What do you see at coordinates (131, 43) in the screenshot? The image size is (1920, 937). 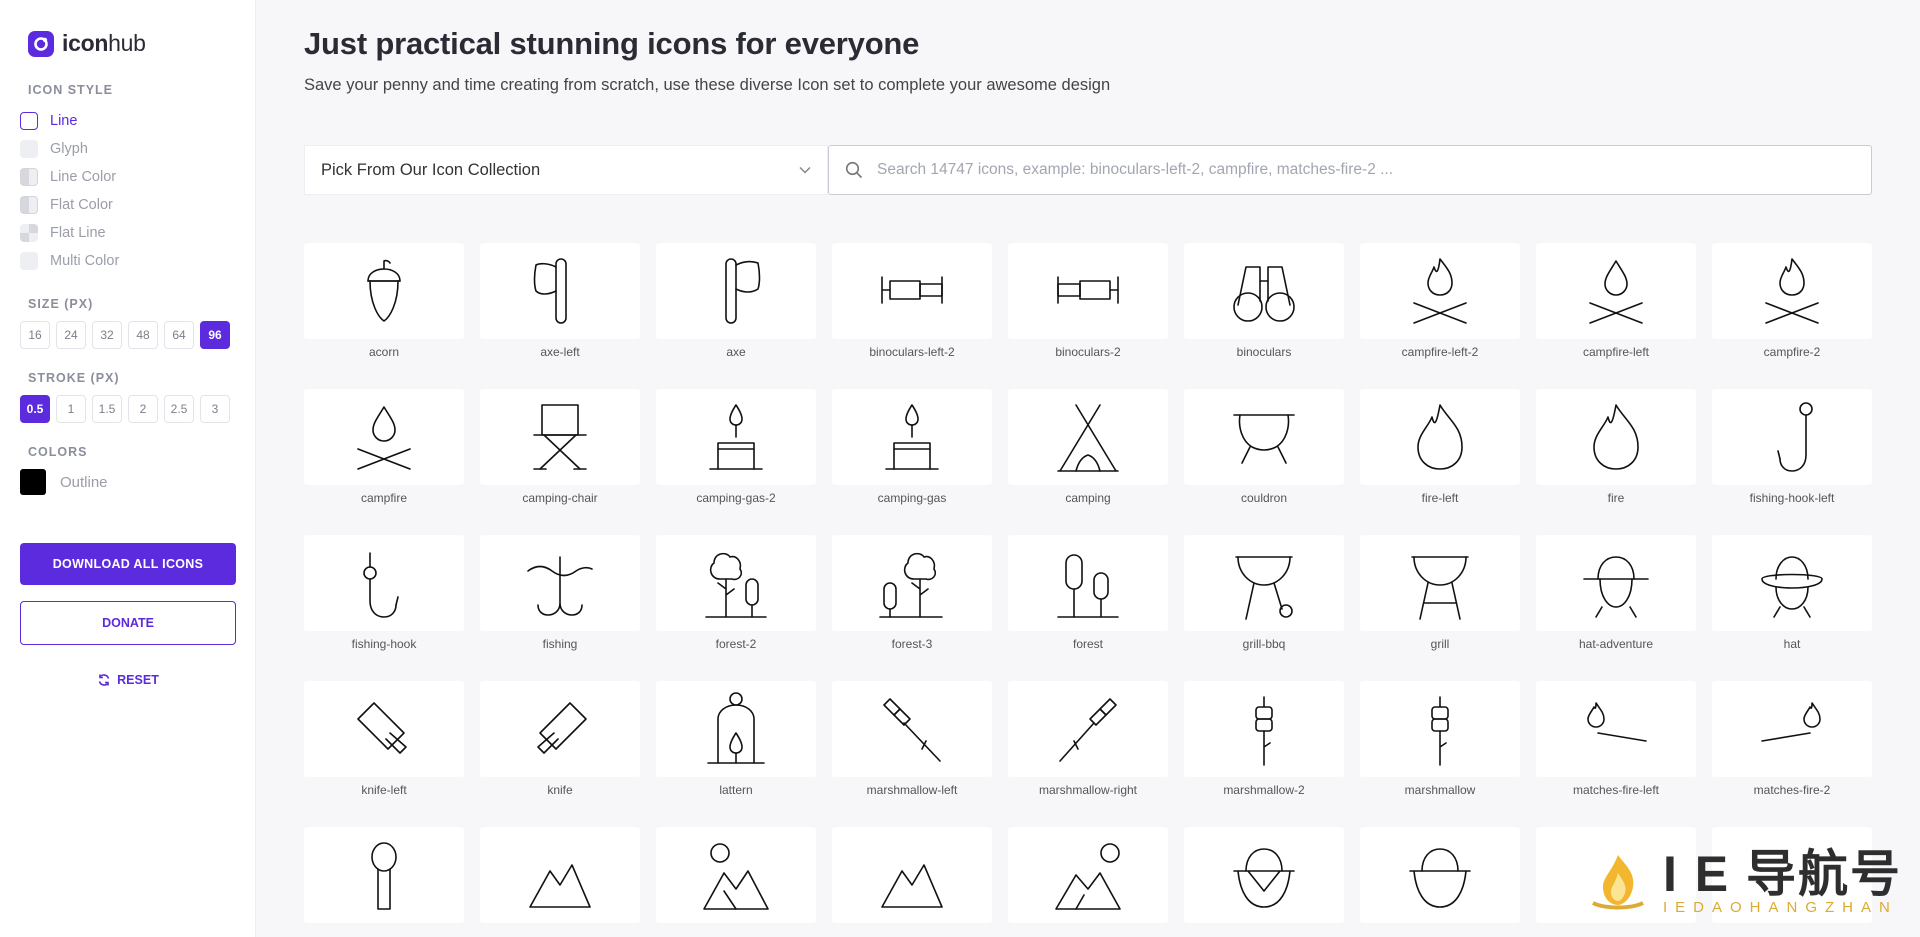 I see `logo: iconhub` at bounding box center [131, 43].